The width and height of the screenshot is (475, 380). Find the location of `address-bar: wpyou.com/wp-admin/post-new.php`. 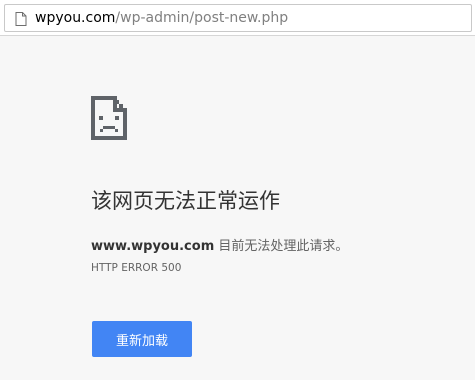

address-bar: wpyou.com/wp-admin/post-new.php is located at coordinates (237, 18).